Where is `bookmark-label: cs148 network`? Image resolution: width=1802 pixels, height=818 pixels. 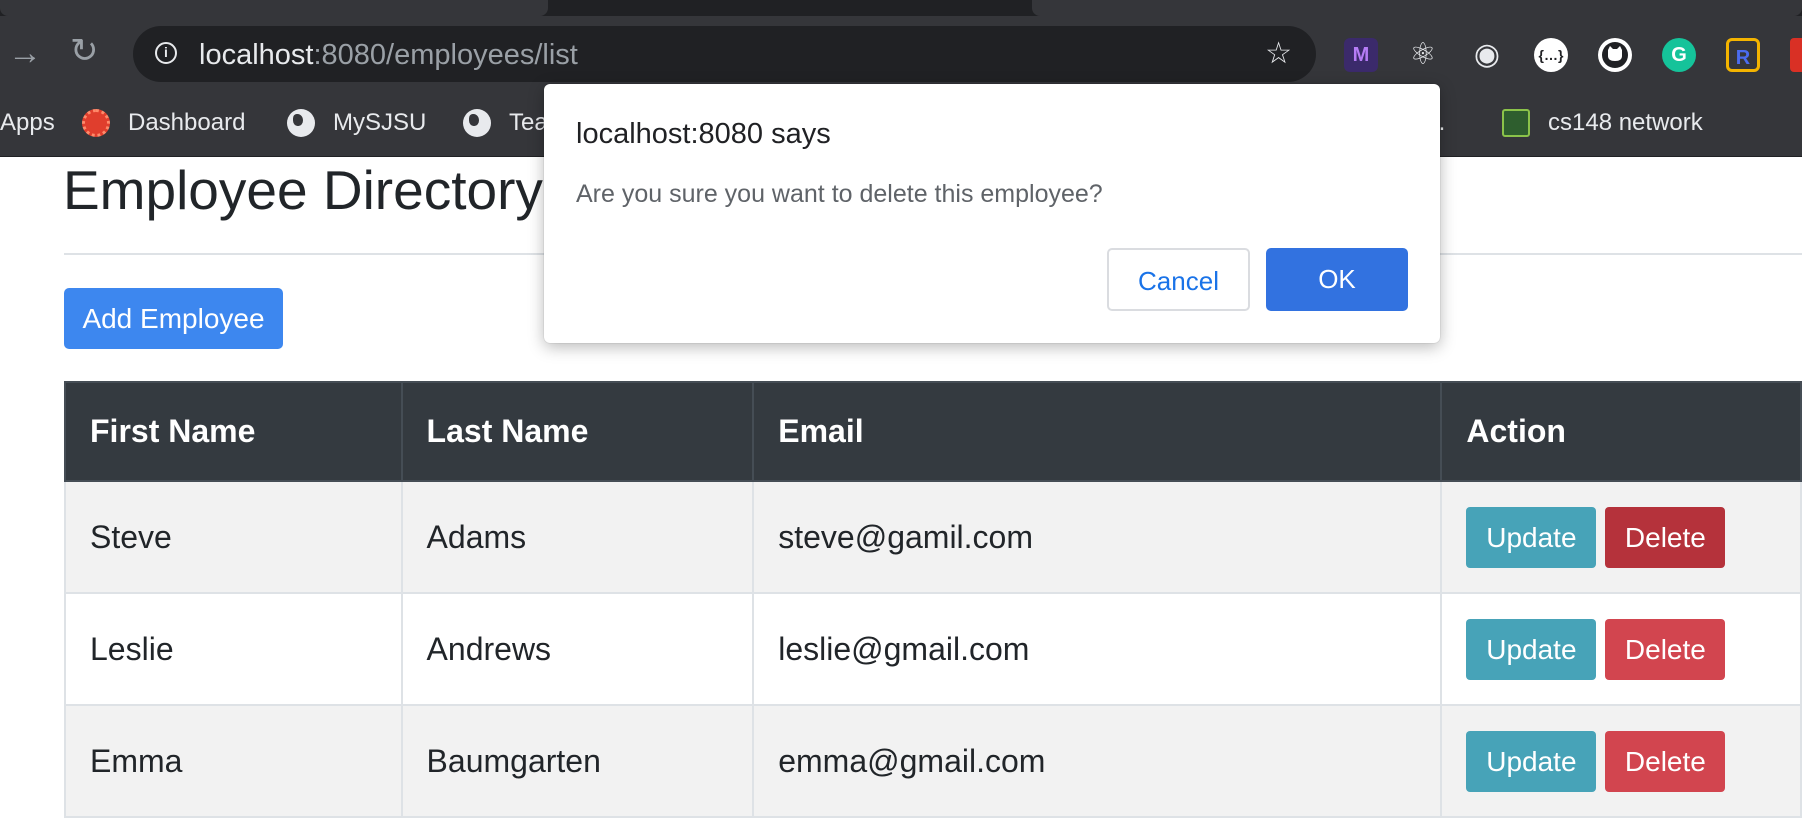 bookmark-label: cs148 network is located at coordinates (1625, 122).